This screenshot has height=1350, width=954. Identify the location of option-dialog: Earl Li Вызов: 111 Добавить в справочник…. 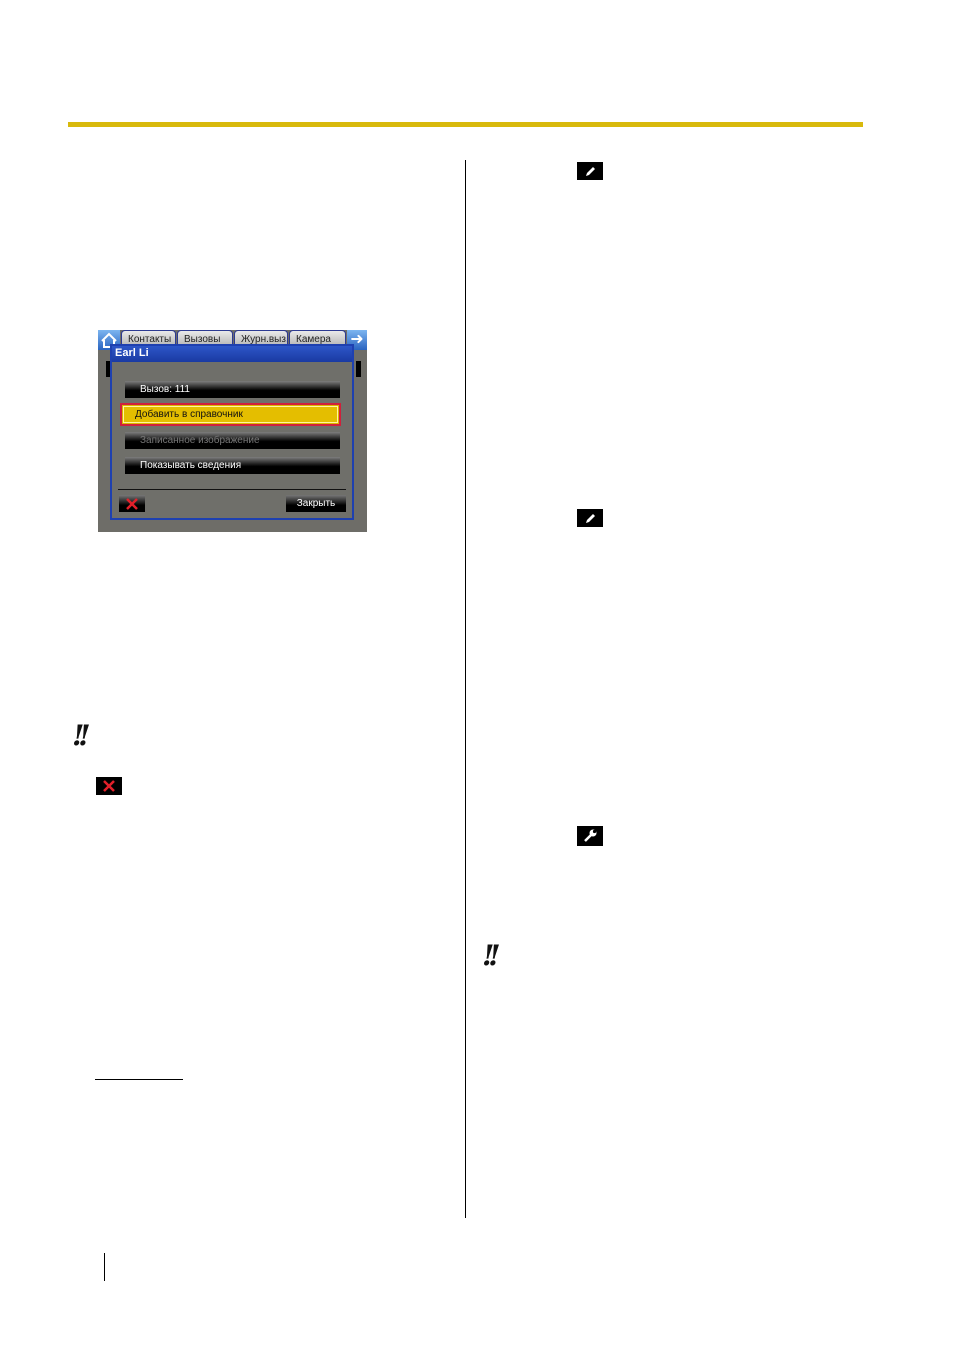
(232, 432).